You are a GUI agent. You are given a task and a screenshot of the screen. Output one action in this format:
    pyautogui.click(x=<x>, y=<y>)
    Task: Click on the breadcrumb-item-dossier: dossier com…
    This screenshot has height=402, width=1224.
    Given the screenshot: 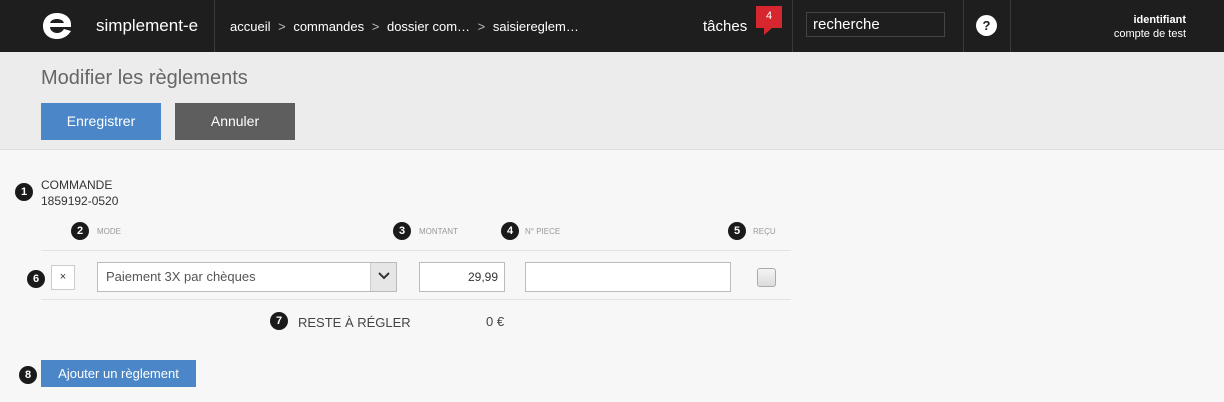 What is the action you would take?
    pyautogui.click(x=428, y=26)
    